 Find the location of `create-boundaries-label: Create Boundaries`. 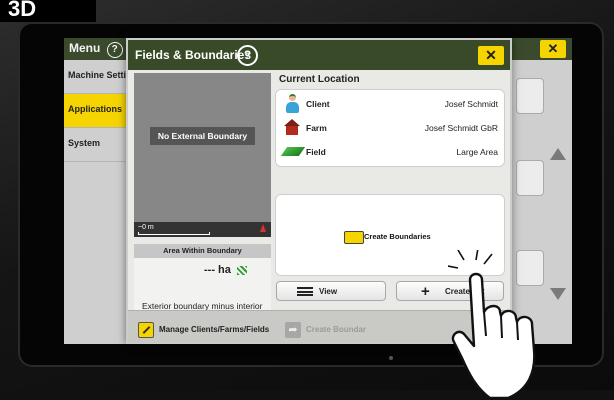

create-boundaries-label: Create Boundaries is located at coordinates (397, 236).